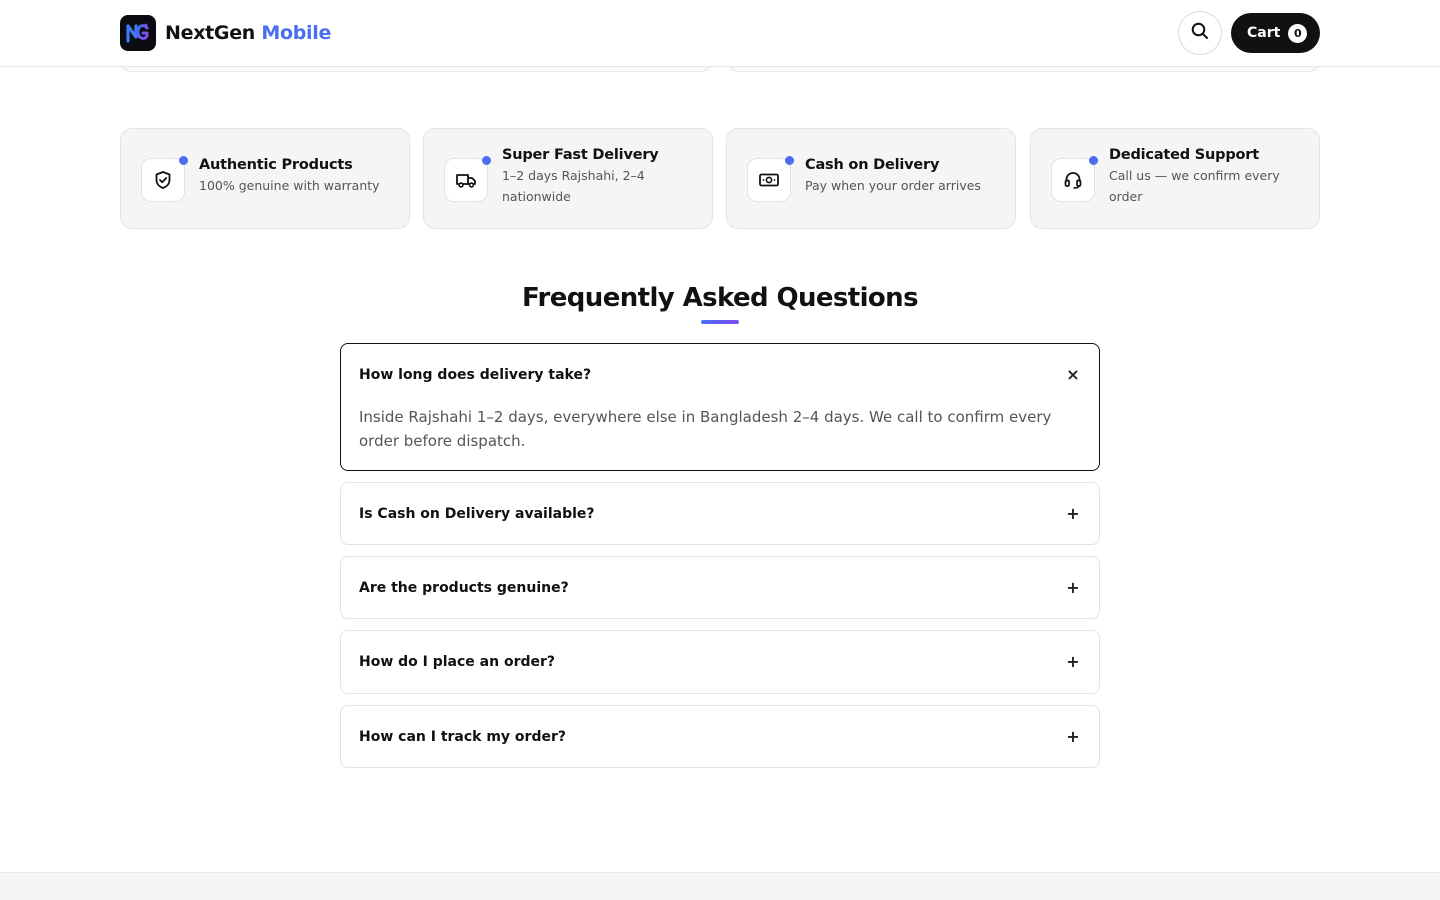 The image size is (1440, 900). Describe the element at coordinates (720, 33) in the screenshot. I see `site-header: NextGen Mobile Cart 0` at that location.